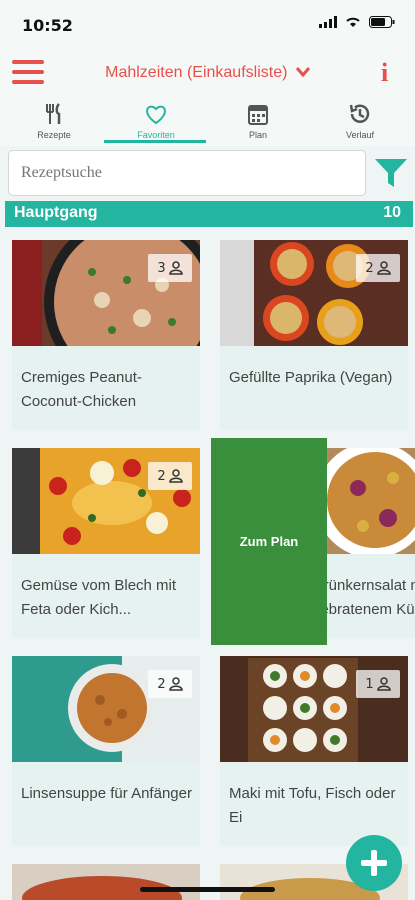 Image resolution: width=415 pixels, height=900 pixels. What do you see at coordinates (156, 115) in the screenshot?
I see `heart-icon` at bounding box center [156, 115].